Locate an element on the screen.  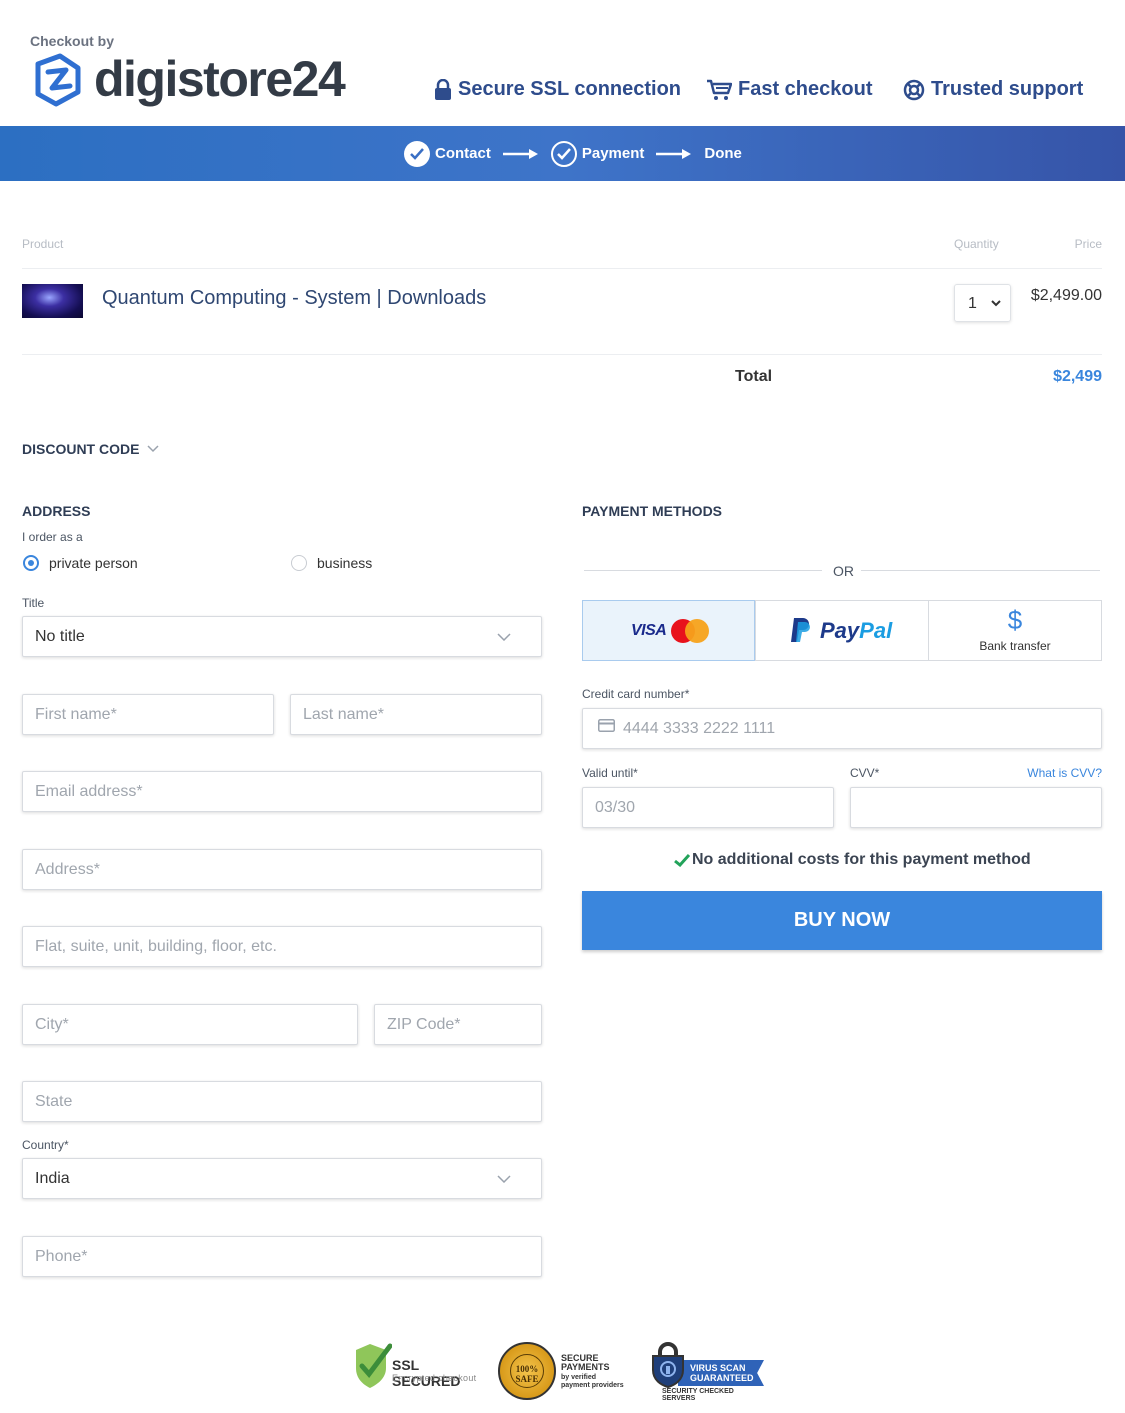
padlock-shield-icon is located at coordinates (668, 1365).